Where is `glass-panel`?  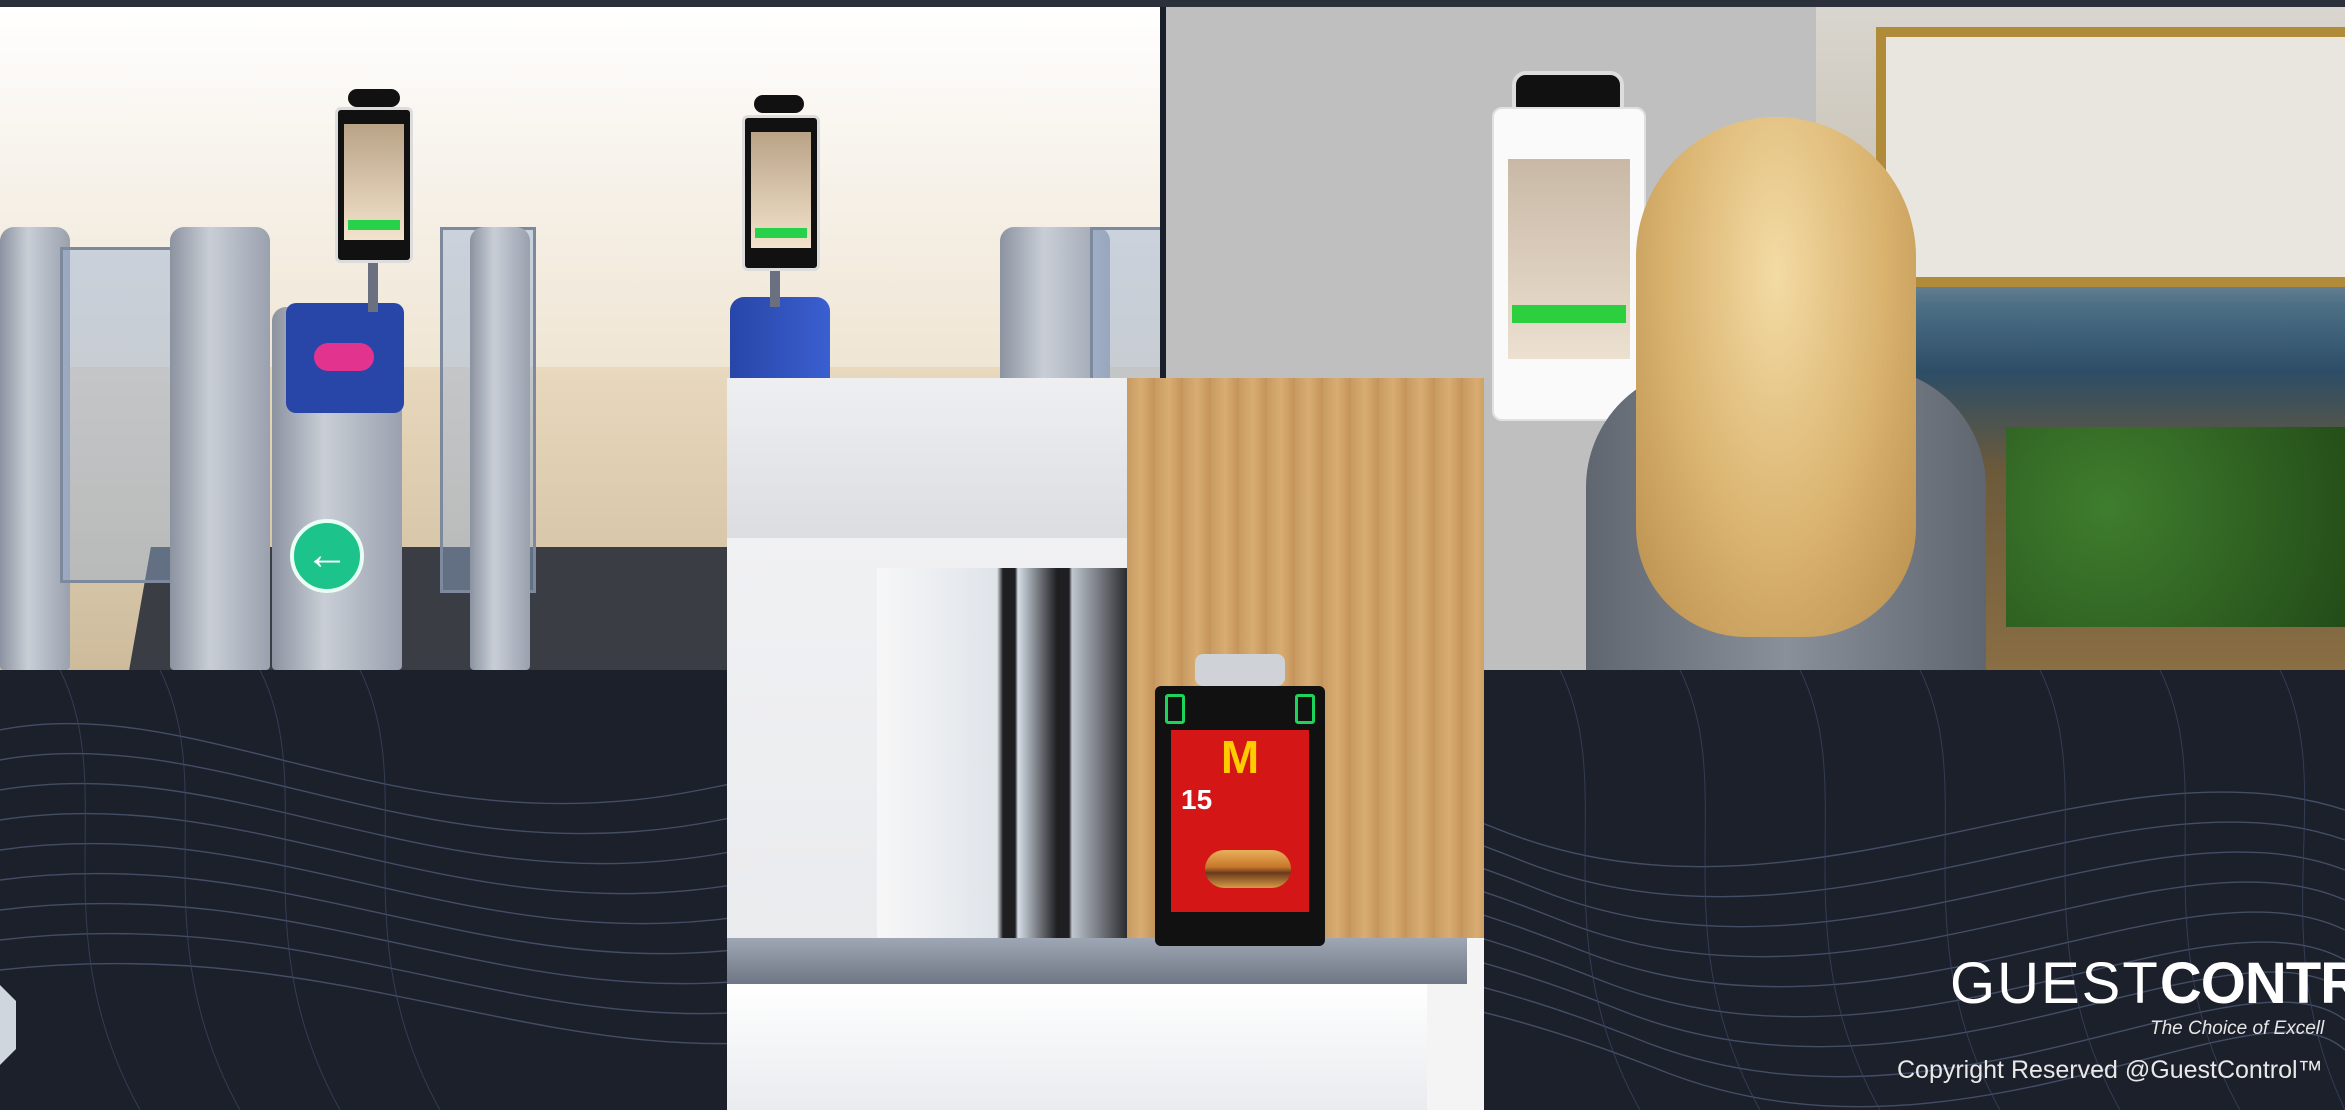 glass-panel is located at coordinates (118, 415).